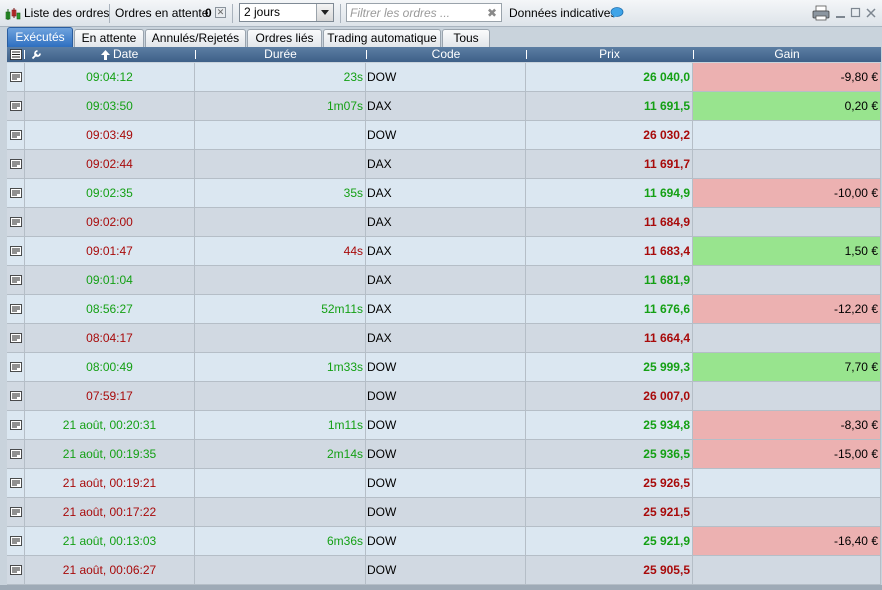 The image size is (882, 590). I want to click on orders-list-label: Liste des ordres, so click(66, 13).